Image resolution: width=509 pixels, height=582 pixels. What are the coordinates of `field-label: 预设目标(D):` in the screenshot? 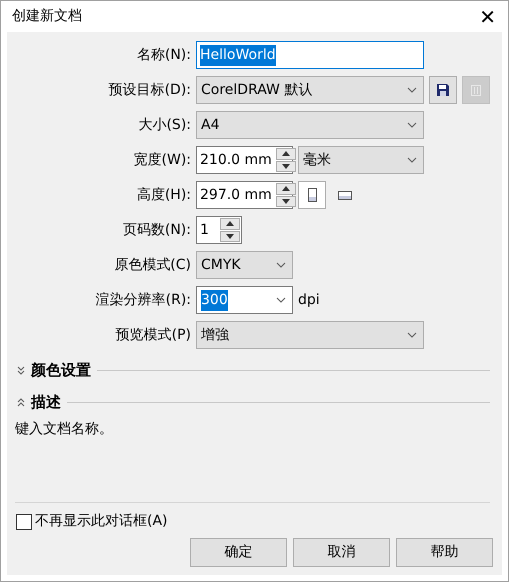 It's located at (149, 90).